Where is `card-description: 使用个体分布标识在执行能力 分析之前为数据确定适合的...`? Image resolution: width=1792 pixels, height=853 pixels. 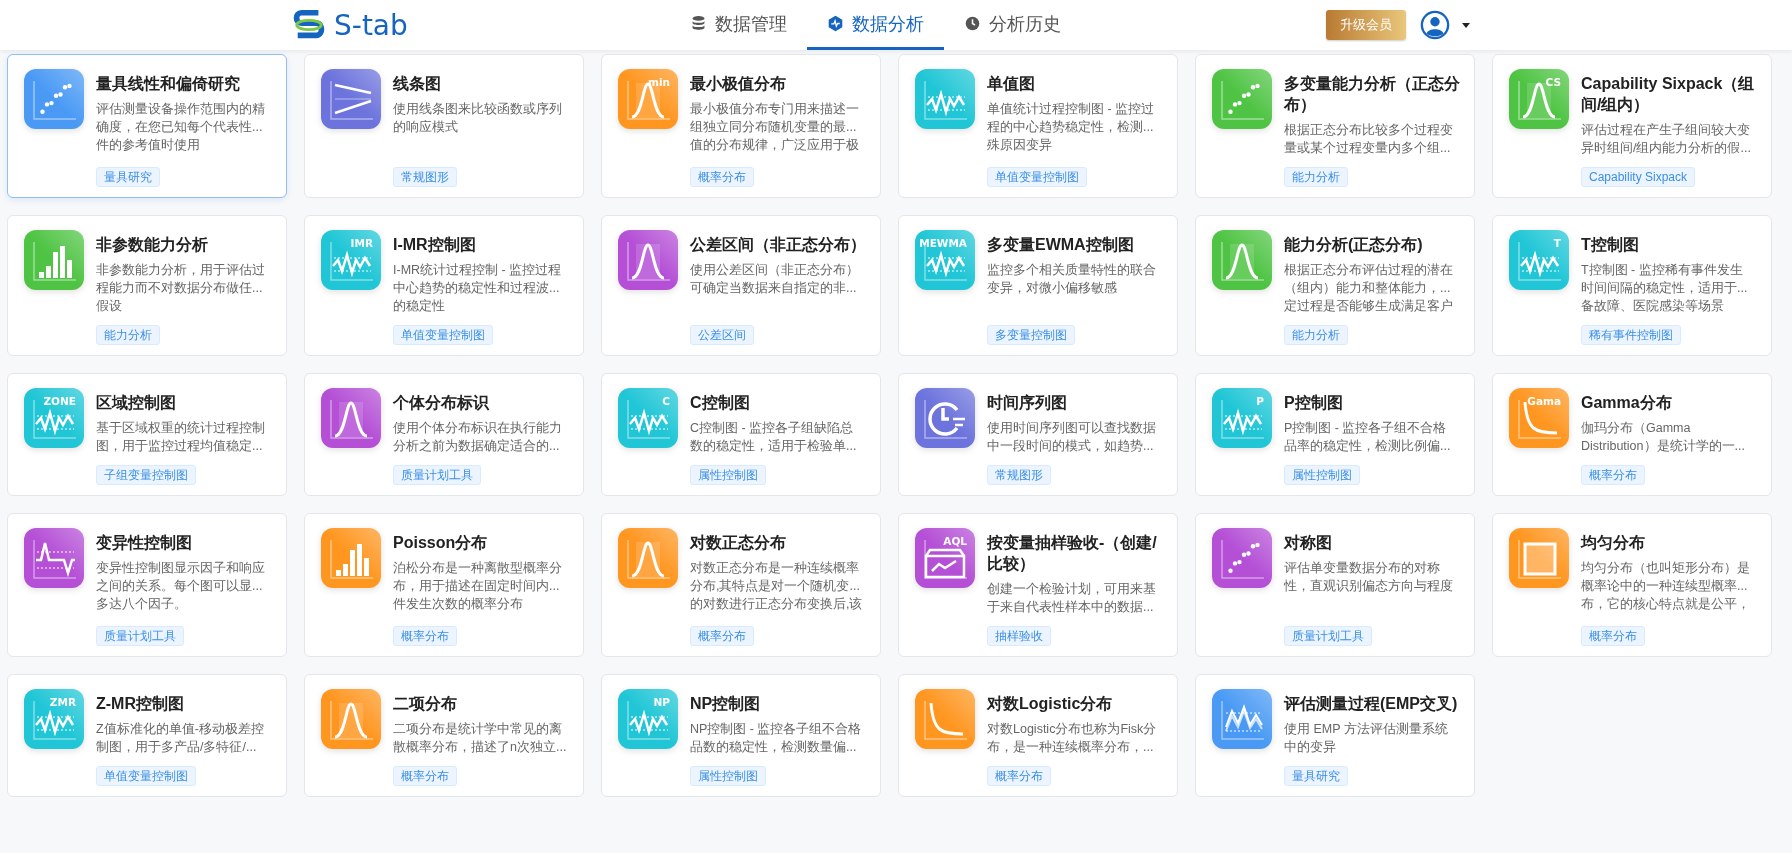
card-description: 使用个体分布标识在执行能力 分析之前为数据确定适合的... is located at coordinates (478, 437).